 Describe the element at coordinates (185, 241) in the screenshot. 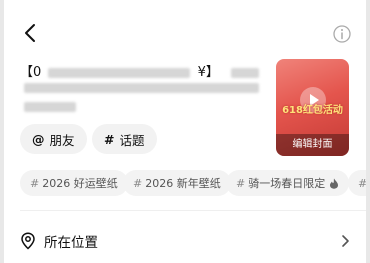

I see `location-row: 所在位置` at that location.